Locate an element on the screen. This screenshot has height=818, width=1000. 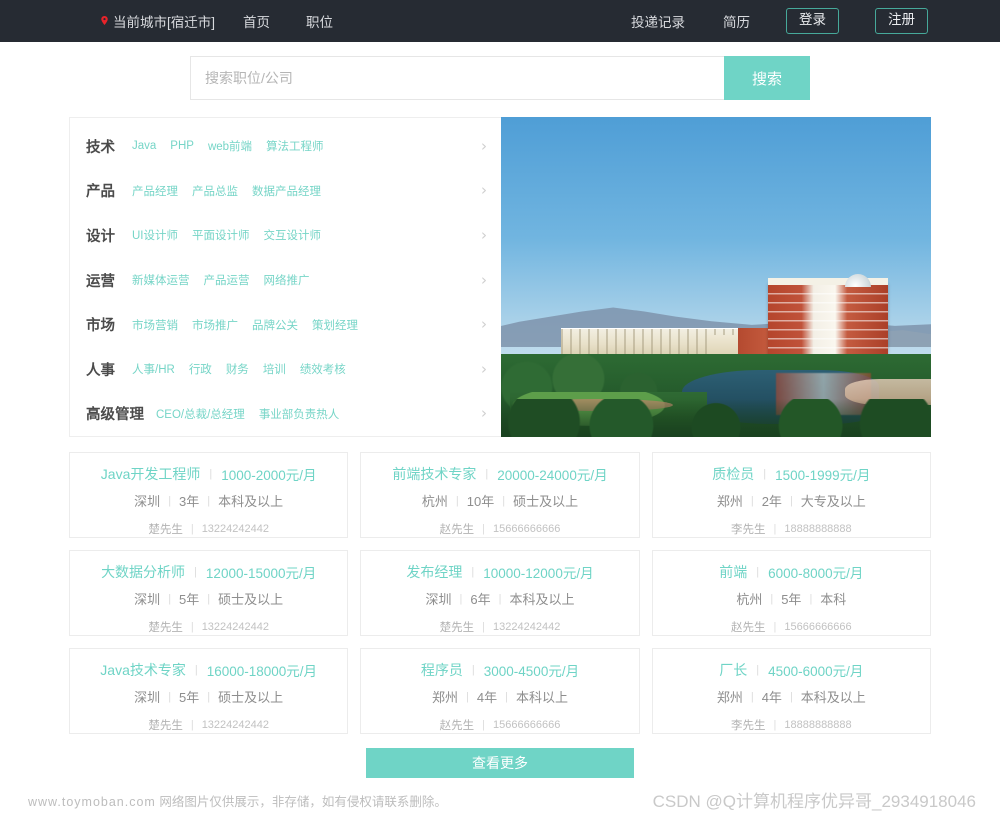
category-tag: 培训 is located at coordinates (274, 369).